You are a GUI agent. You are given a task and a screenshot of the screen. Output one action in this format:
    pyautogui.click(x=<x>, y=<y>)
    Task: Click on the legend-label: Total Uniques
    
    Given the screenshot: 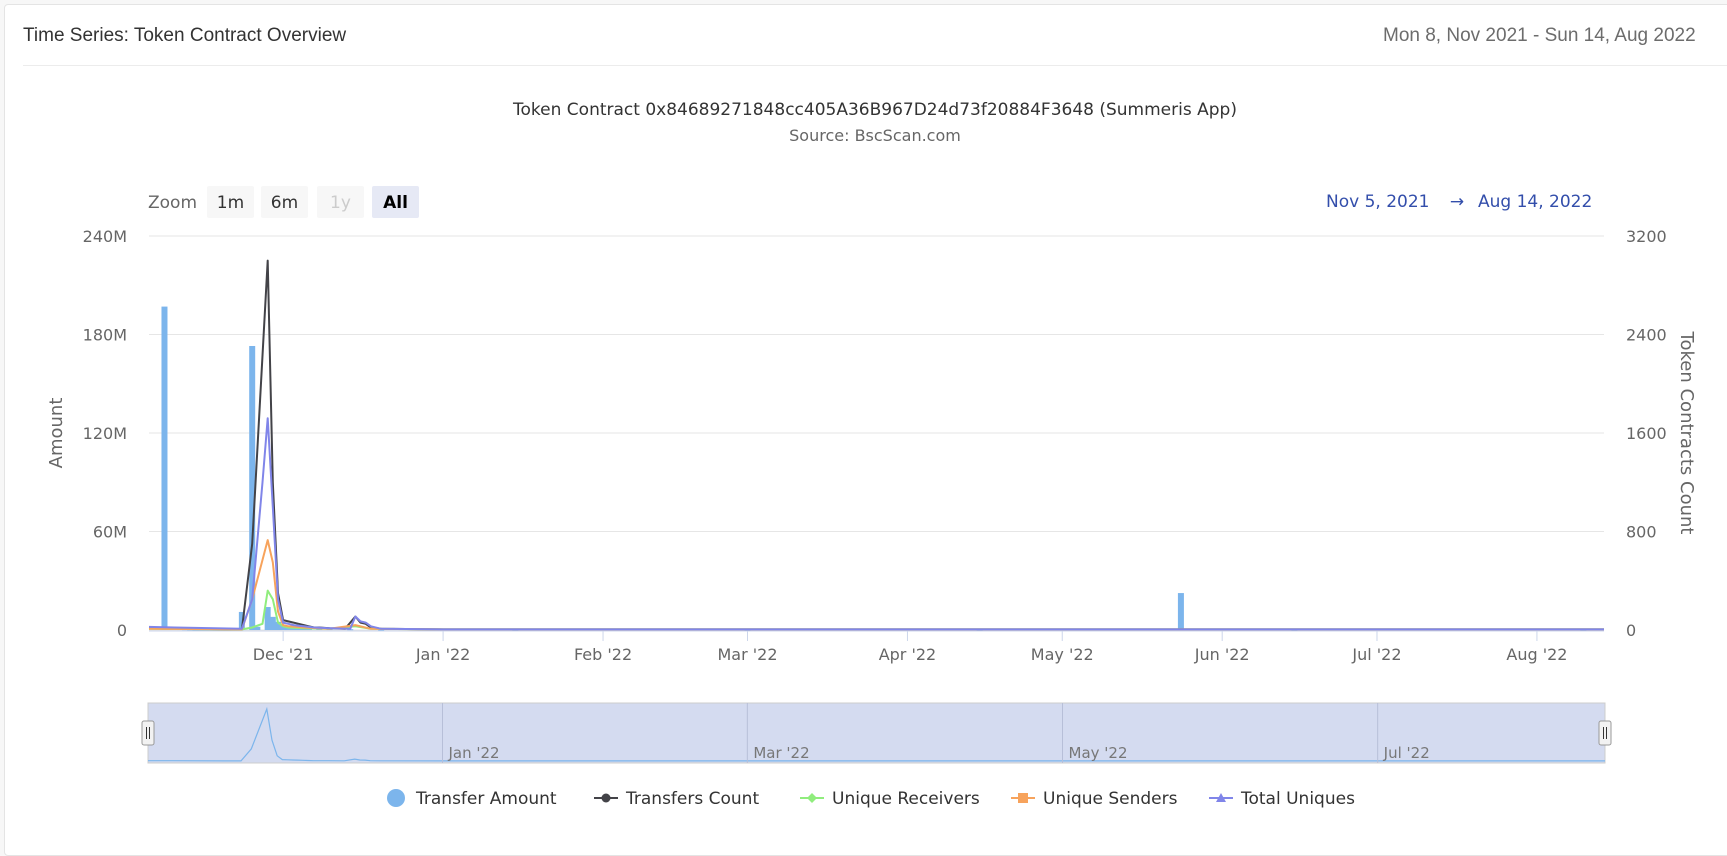 What is the action you would take?
    pyautogui.click(x=1297, y=799)
    